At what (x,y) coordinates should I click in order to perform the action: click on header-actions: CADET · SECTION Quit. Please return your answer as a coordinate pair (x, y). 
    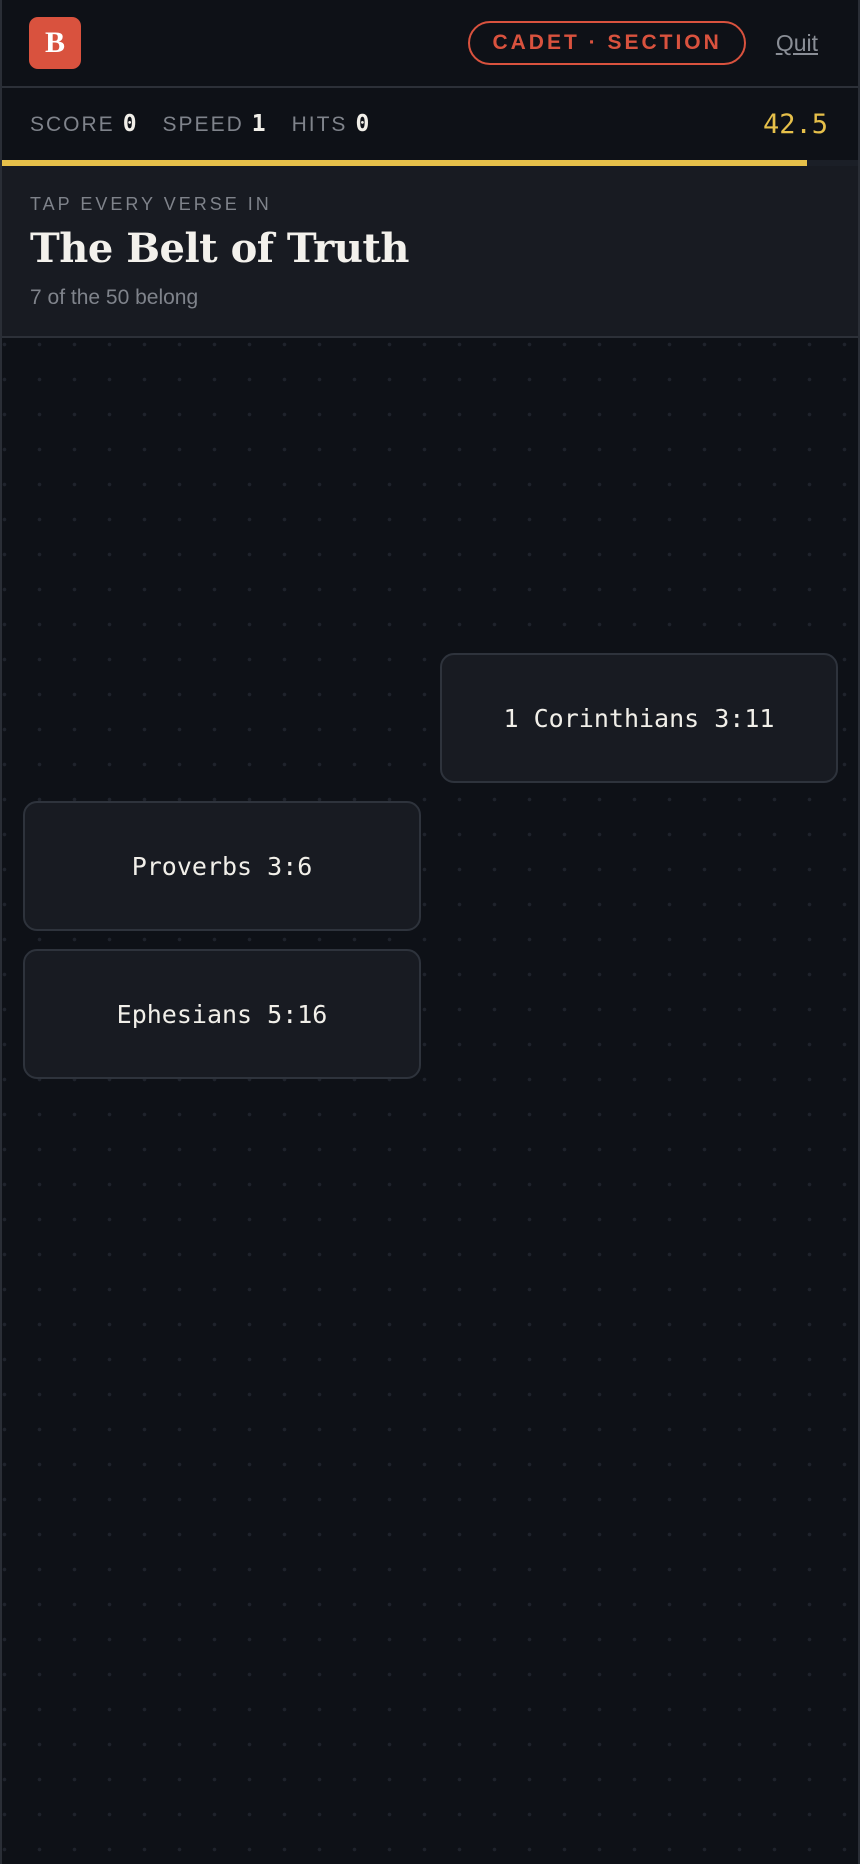
    Looking at the image, I should click on (643, 43).